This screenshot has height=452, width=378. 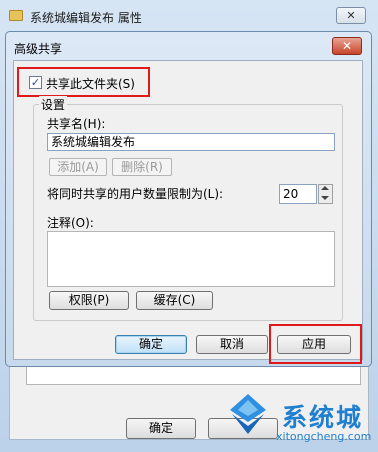 What do you see at coordinates (191, 142) in the screenshot?
I see `share-name-input: 系统城编辑发布` at bounding box center [191, 142].